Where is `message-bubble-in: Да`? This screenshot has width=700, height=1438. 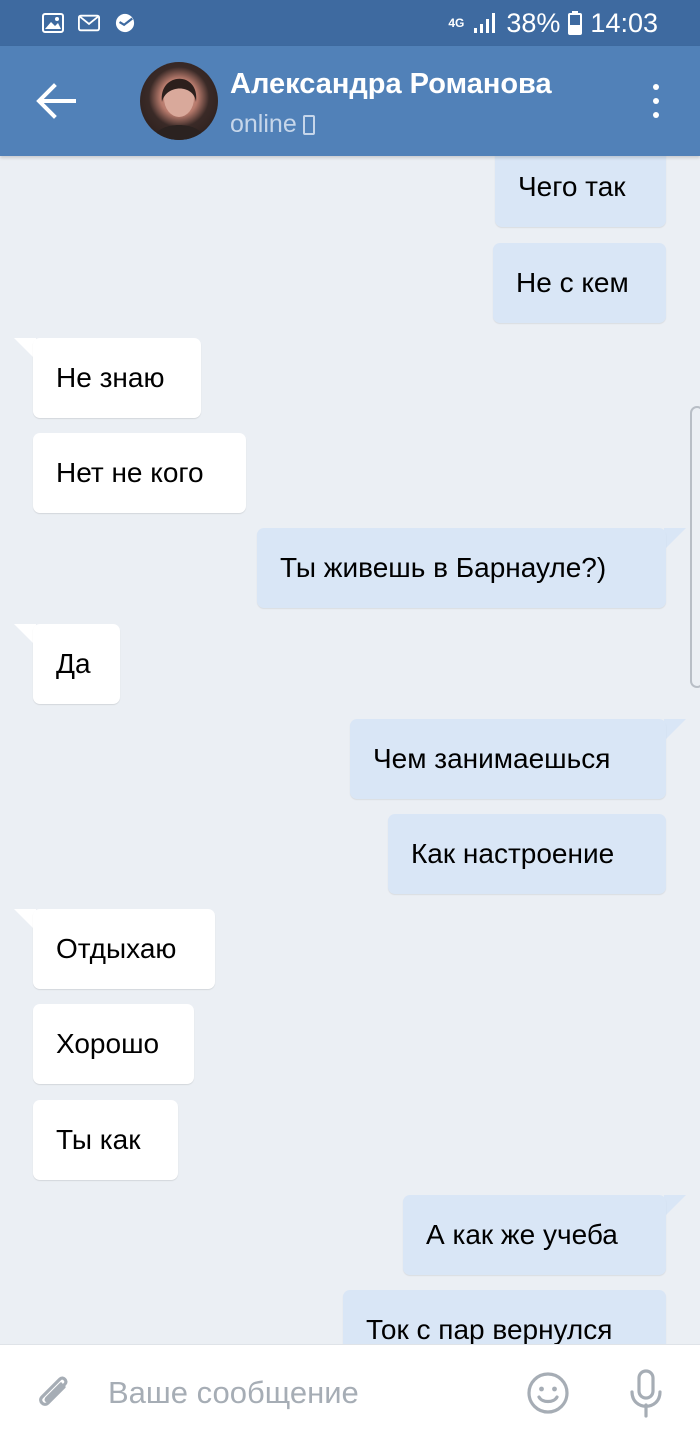
message-bubble-in: Да is located at coordinates (76, 664).